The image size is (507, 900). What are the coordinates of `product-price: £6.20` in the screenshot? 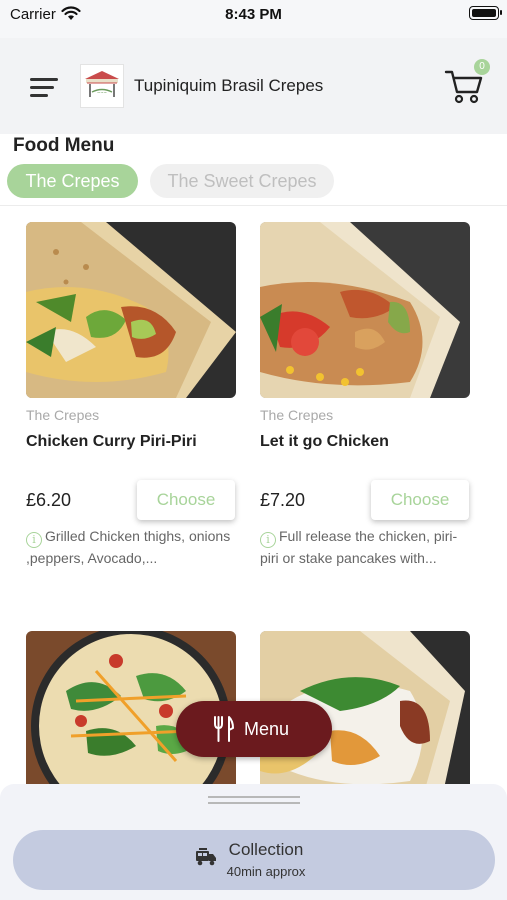 It's located at (49, 500).